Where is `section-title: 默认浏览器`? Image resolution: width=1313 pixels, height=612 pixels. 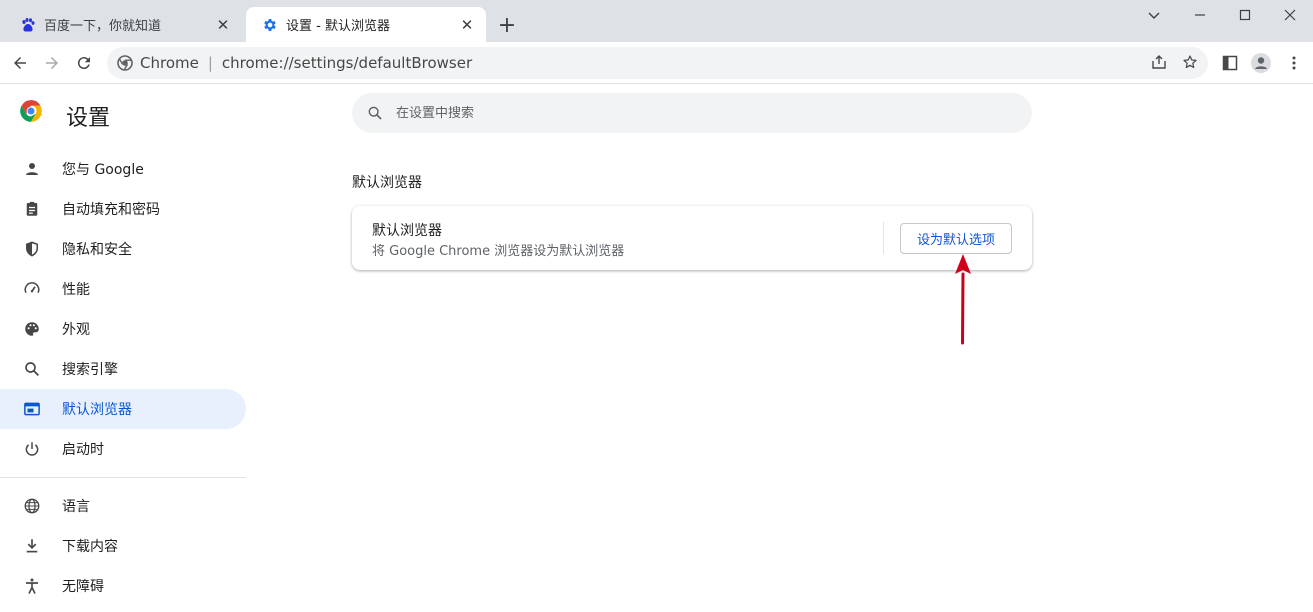
section-title: 默认浏览器 is located at coordinates (387, 183).